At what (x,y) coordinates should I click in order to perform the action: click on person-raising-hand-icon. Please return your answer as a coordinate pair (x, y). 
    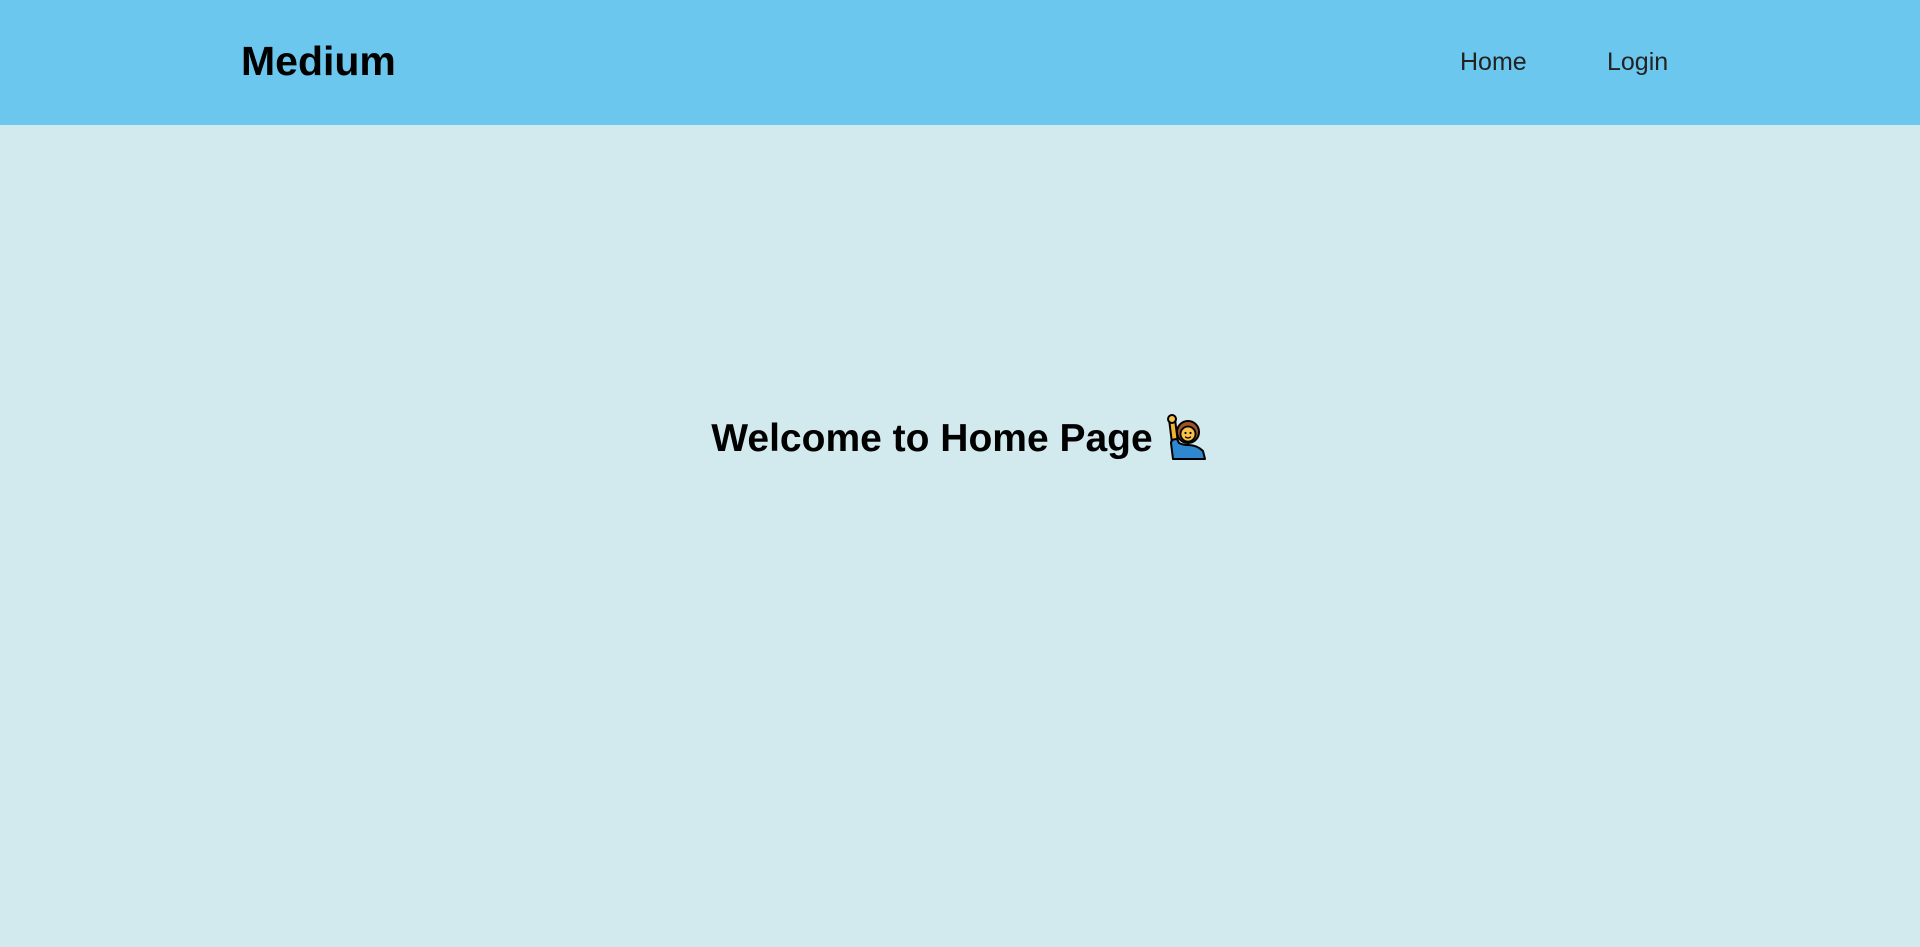
    Looking at the image, I should click on (1185, 437).